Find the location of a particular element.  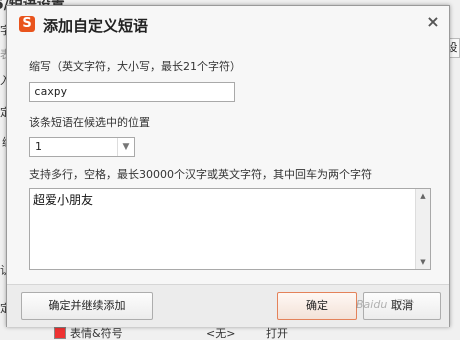

chevron-down-icon: ▼ is located at coordinates (125, 147).